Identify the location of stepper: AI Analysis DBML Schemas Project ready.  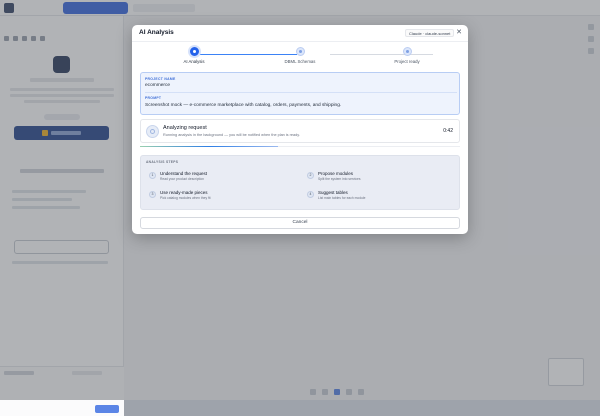
(300, 56).